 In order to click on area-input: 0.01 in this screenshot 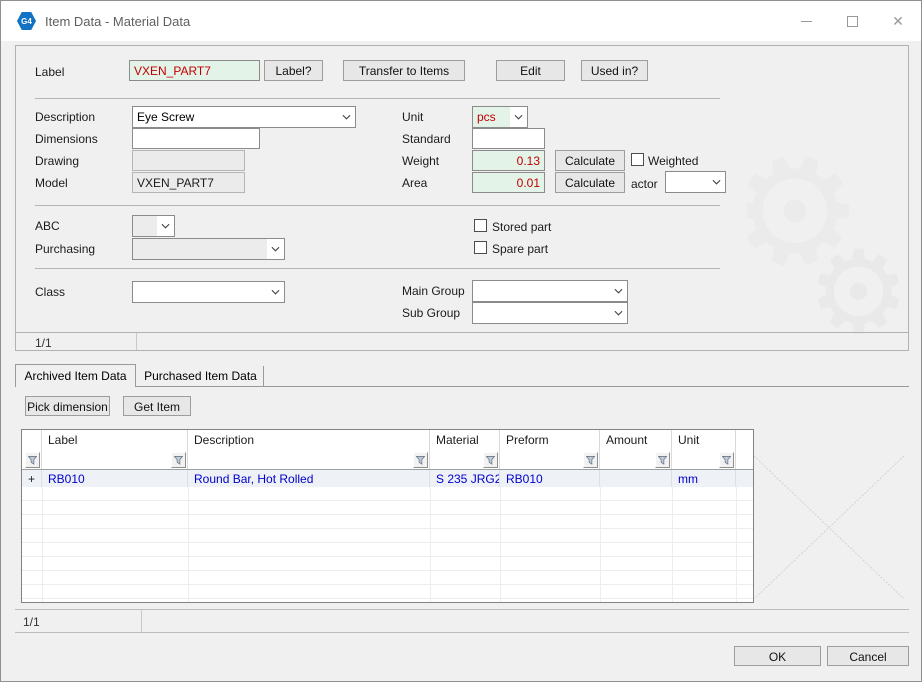, I will do `click(508, 182)`.